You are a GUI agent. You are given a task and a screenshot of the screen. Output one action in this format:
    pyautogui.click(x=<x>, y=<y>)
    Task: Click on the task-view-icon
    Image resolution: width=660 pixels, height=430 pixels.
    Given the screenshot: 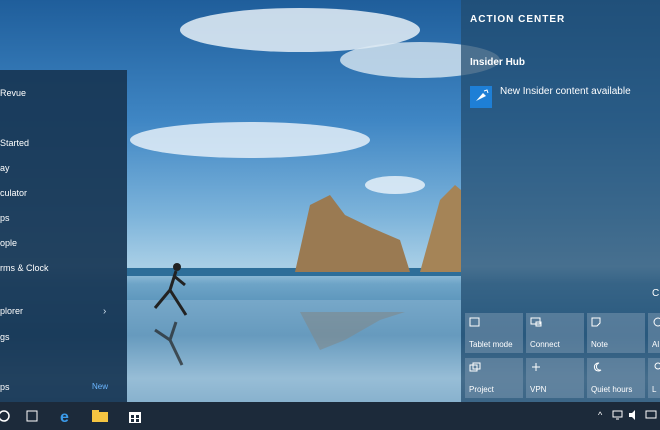 What is the action you would take?
    pyautogui.click(x=32, y=416)
    